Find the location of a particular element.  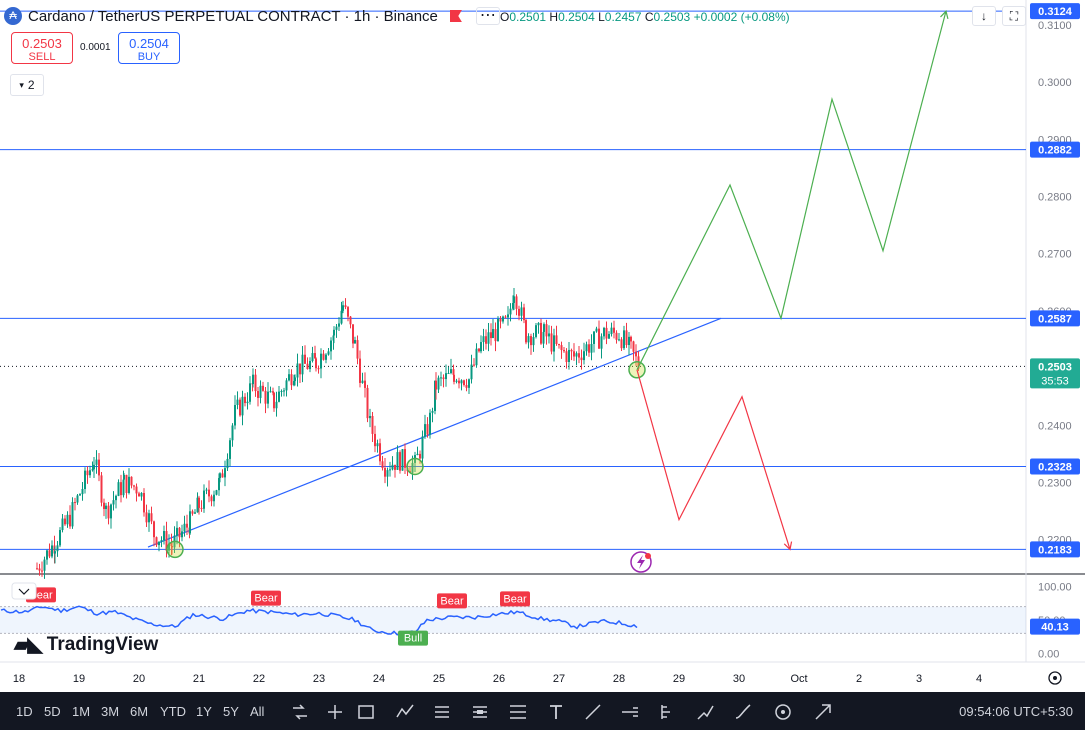

timeframe-1y: 1Y is located at coordinates (204, 711).